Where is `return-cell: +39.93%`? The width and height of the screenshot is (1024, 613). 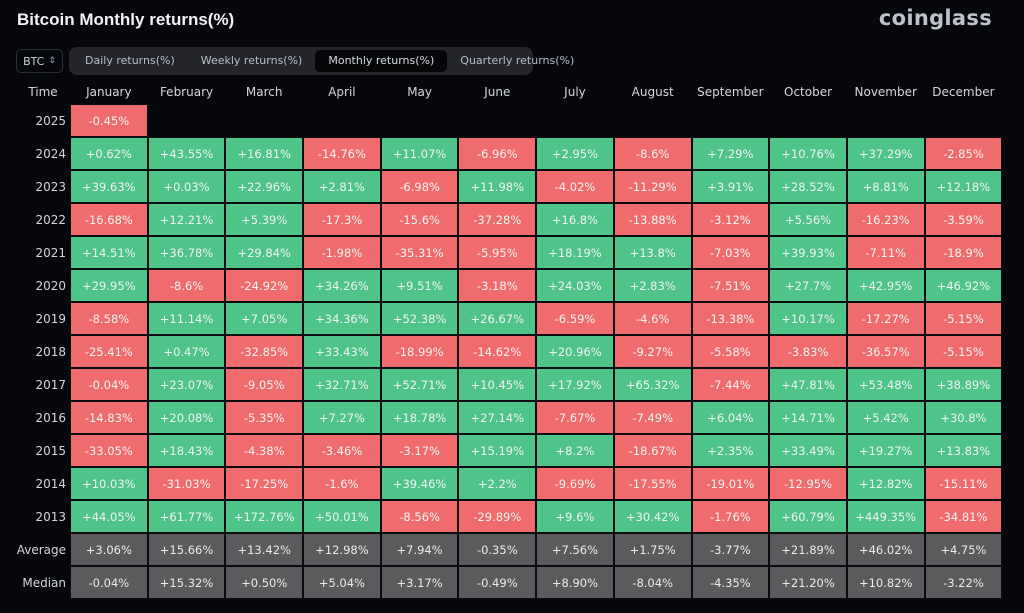
return-cell: +39.93% is located at coordinates (808, 252).